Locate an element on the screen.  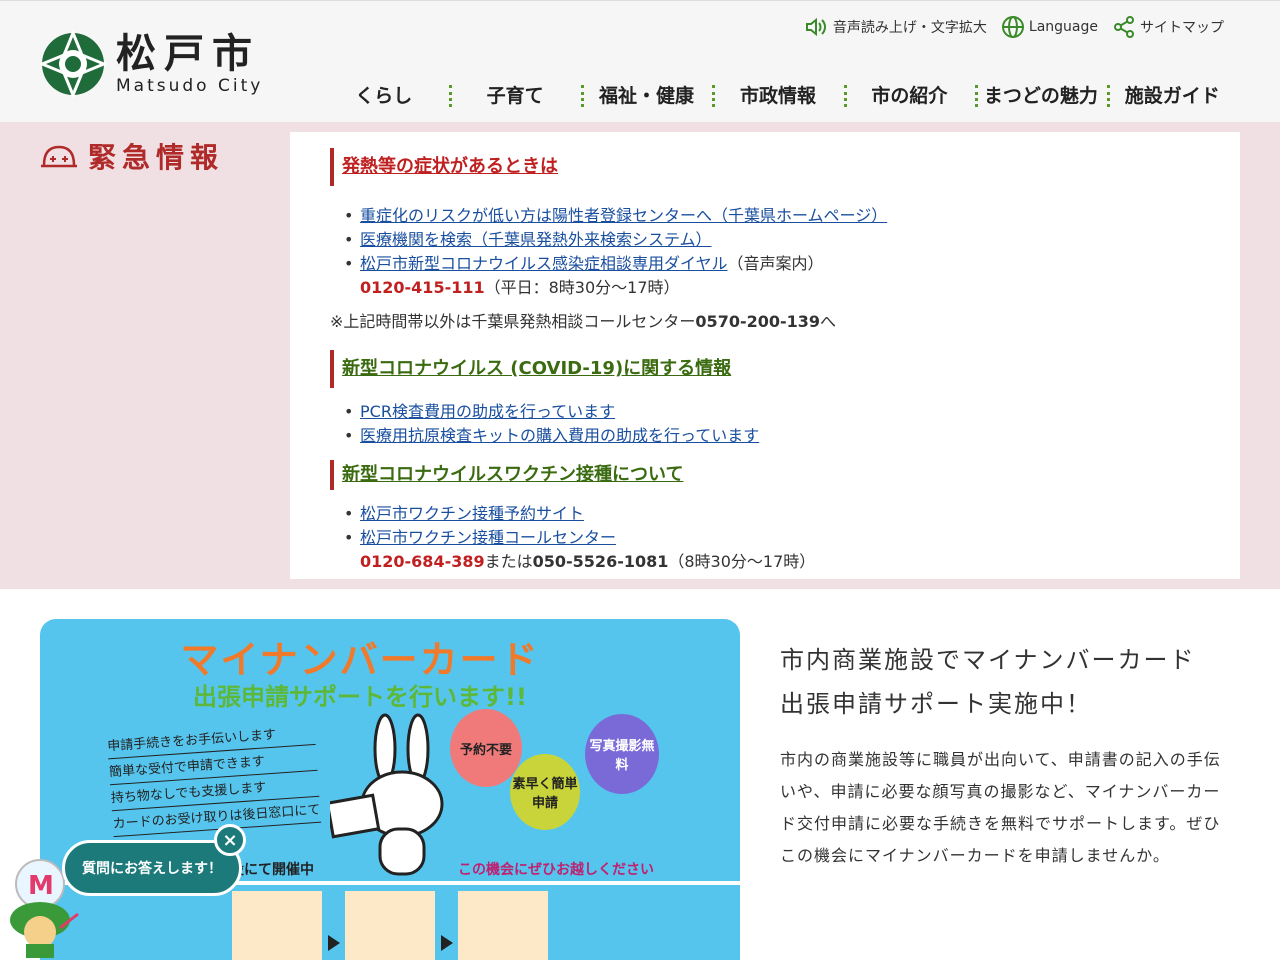
covid-dial-hours: （平日：8時30分～17時） is located at coordinates (582, 287).